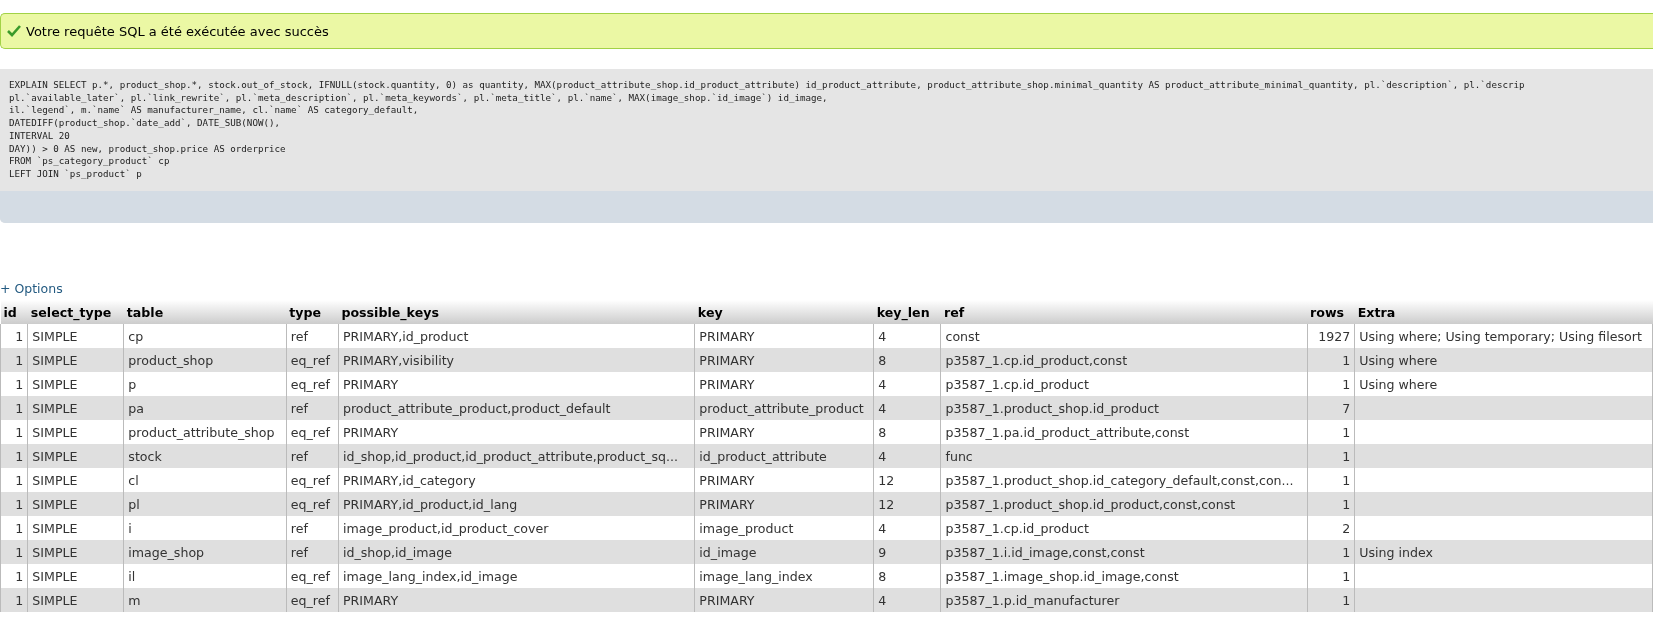 Image resolution: width=1653 pixels, height=625 pixels. I want to click on table-cell: Using where; Using temporary; Using filesort, so click(1503, 336).